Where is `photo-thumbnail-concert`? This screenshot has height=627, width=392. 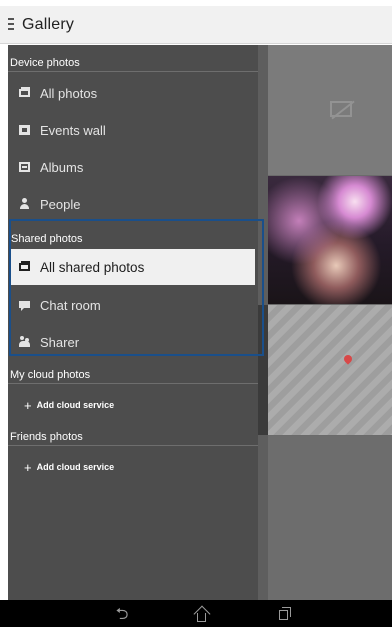 photo-thumbnail-concert is located at coordinates (330, 240).